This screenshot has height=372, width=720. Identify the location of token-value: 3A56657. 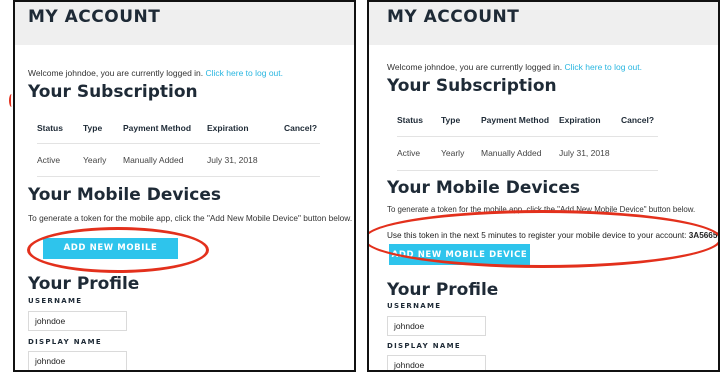
(704, 235).